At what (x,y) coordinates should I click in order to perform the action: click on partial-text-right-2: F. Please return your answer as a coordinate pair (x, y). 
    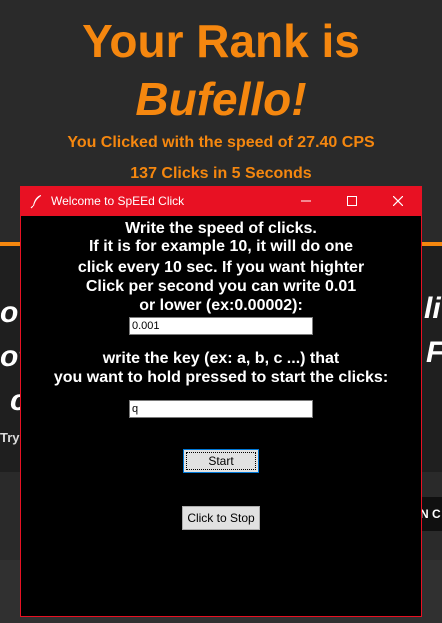
    Looking at the image, I should click on (434, 353).